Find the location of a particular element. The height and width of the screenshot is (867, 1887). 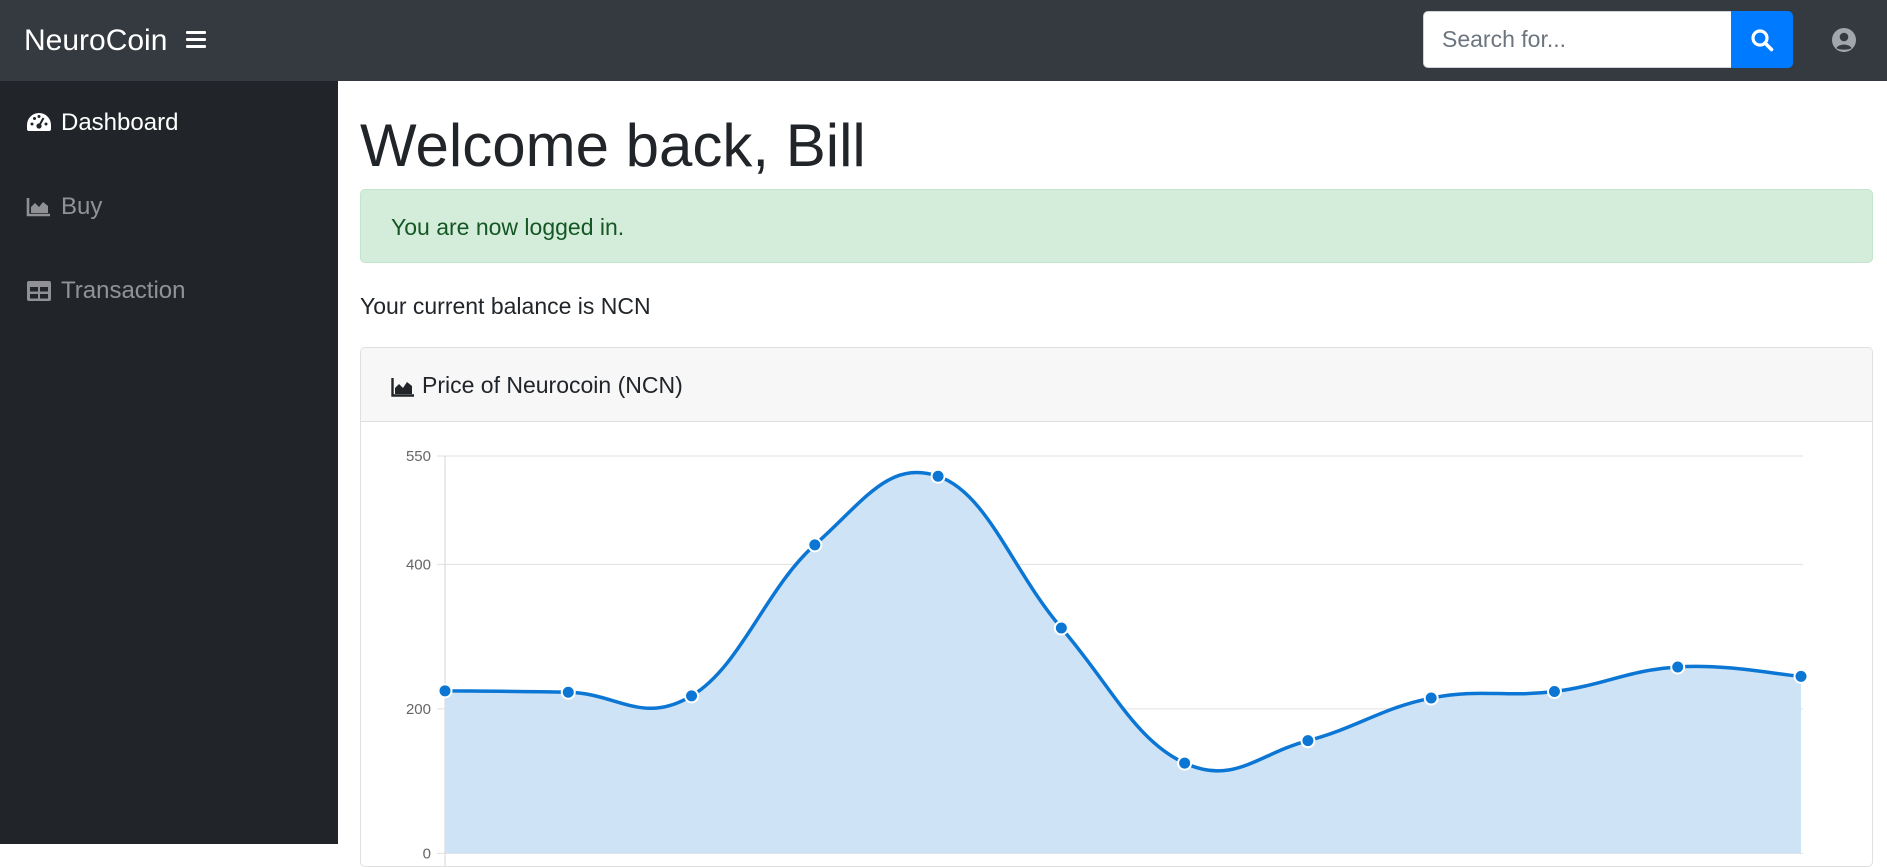

y-tick-label: 400 is located at coordinates (418, 564).